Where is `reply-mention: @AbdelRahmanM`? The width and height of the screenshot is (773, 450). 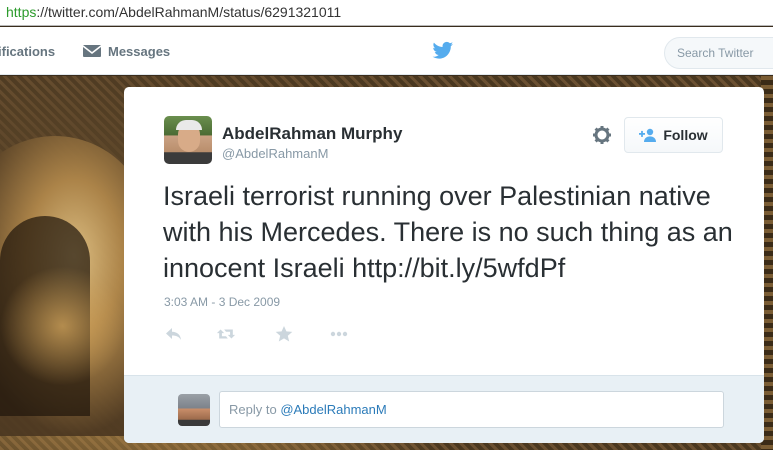
reply-mention: @AbdelRahmanM is located at coordinates (333, 409).